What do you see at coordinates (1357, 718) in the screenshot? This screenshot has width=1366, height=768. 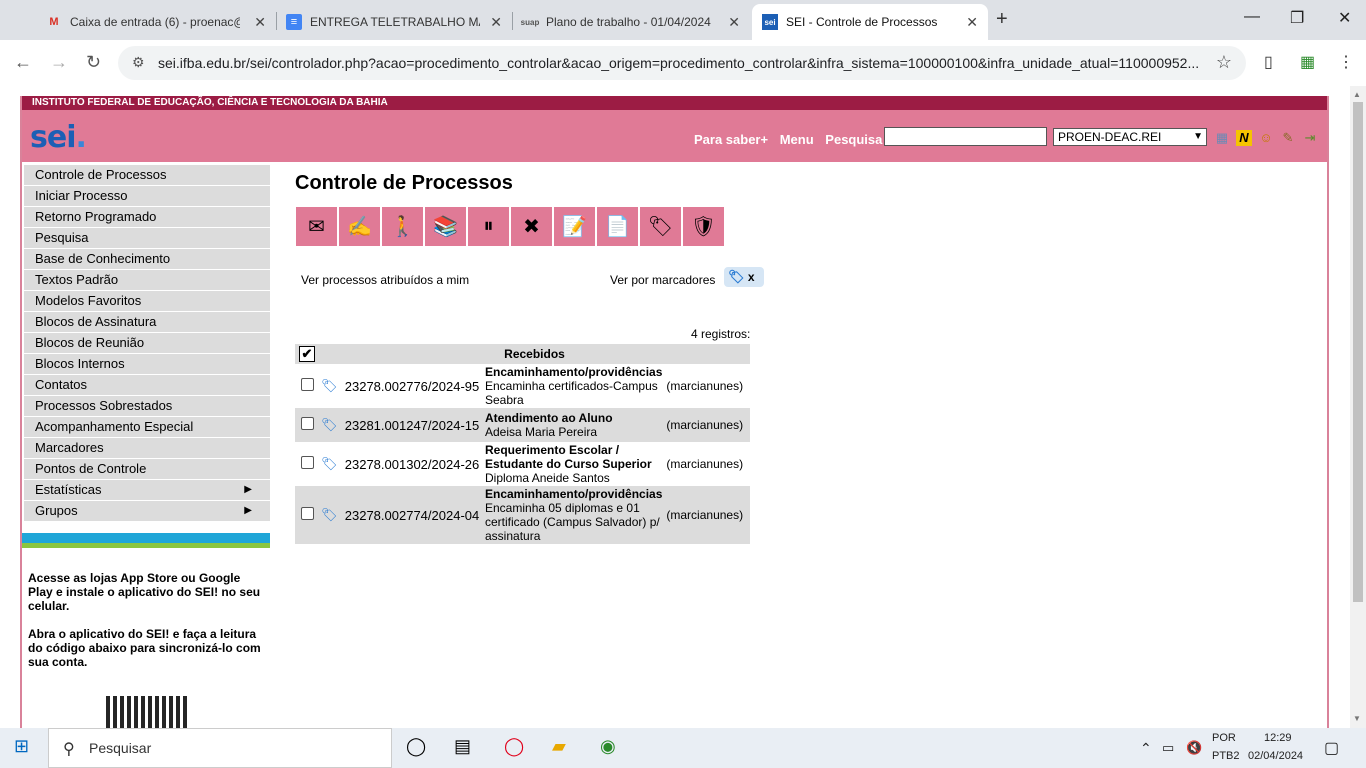 I see `scroll-down-icon: ▼` at bounding box center [1357, 718].